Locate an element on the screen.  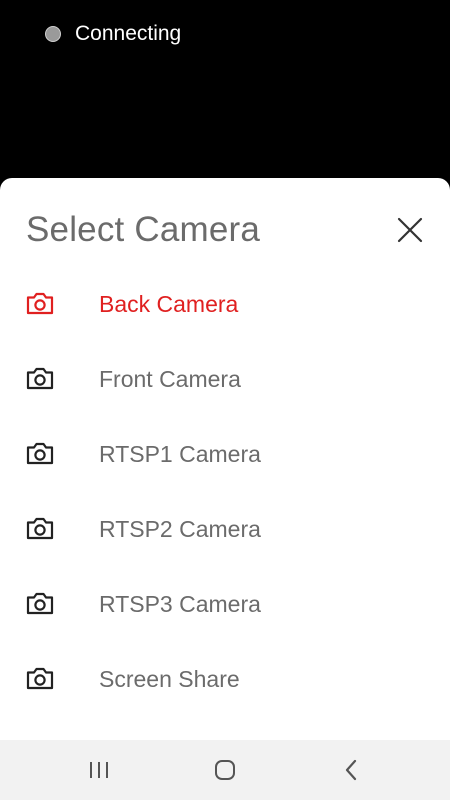
sheet-title: Select Camera is located at coordinates (143, 229).